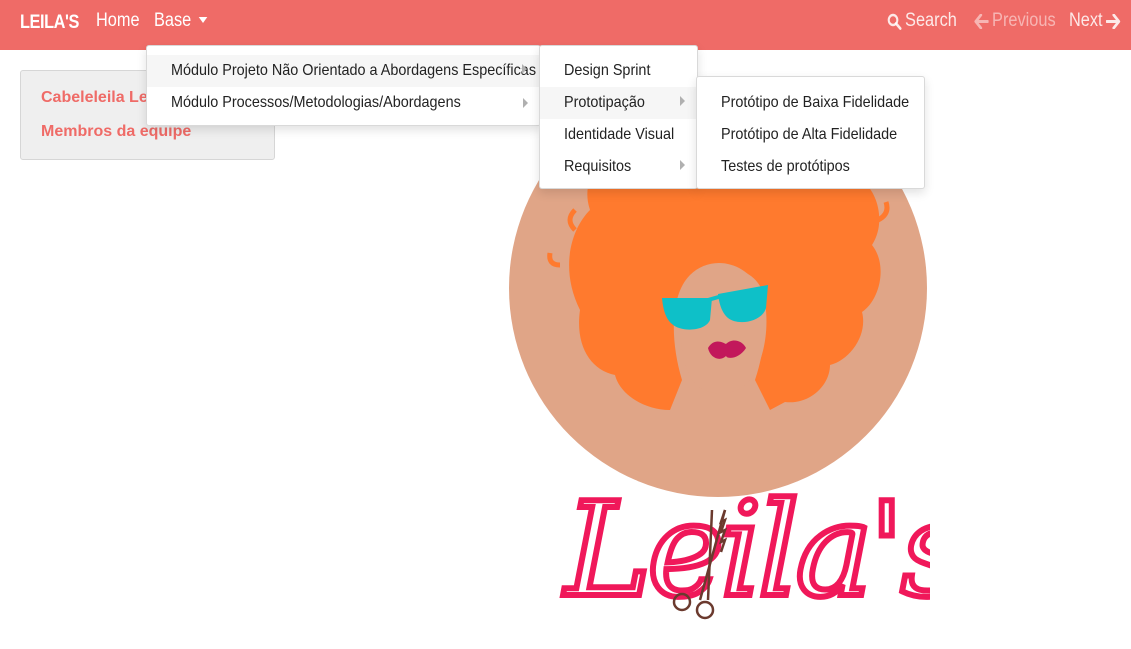  Describe the element at coordinates (203, 20) in the screenshot. I see `caret-down-icon` at that location.